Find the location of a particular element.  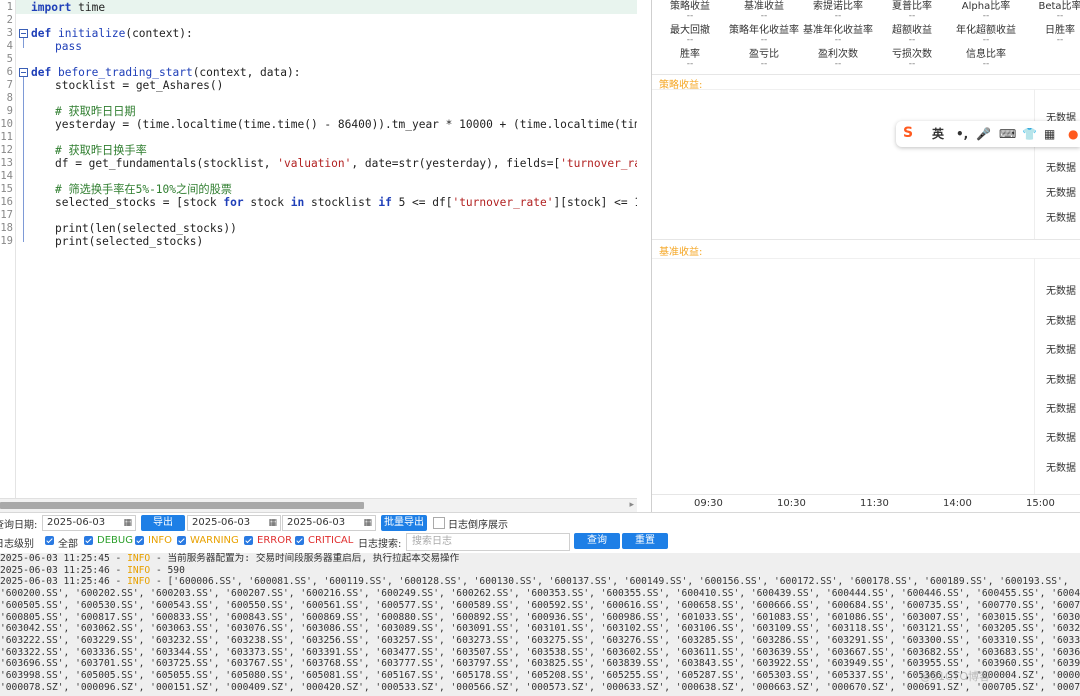

more-icon: ● is located at coordinates (1073, 134).